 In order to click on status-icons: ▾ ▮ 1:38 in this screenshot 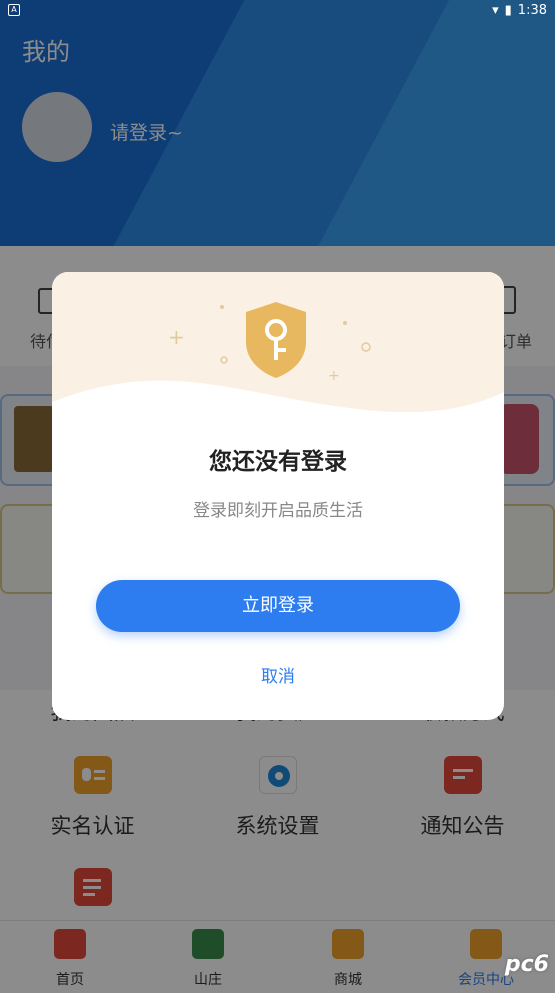, I will do `click(519, 10)`.